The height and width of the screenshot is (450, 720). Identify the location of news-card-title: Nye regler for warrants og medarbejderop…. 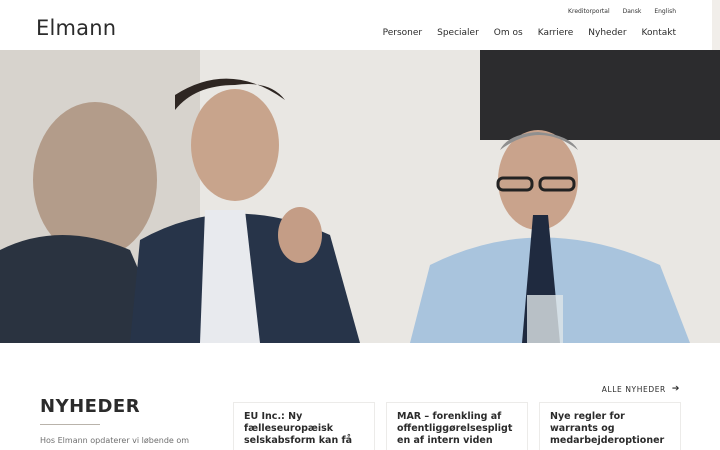
(607, 428).